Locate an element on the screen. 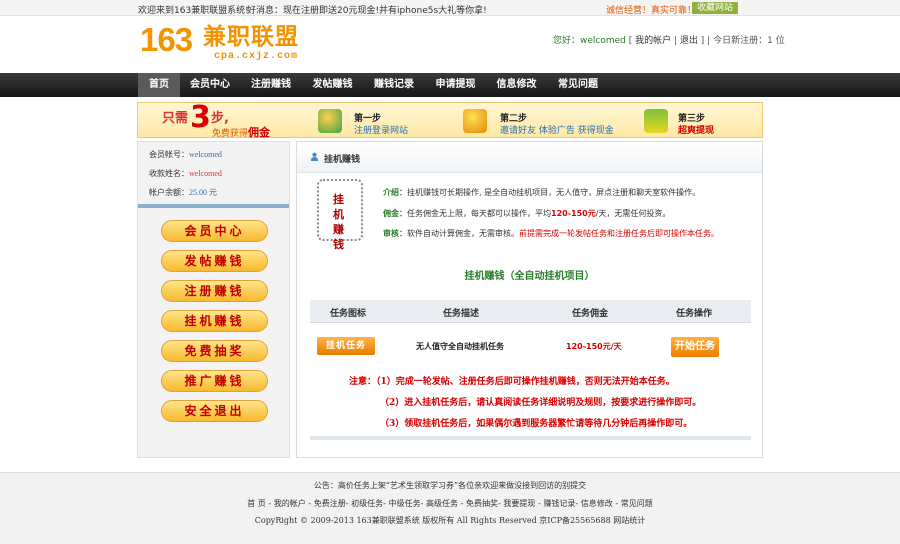 This screenshot has height=544, width=900. account-label: 会员帐号： is located at coordinates (169, 154).